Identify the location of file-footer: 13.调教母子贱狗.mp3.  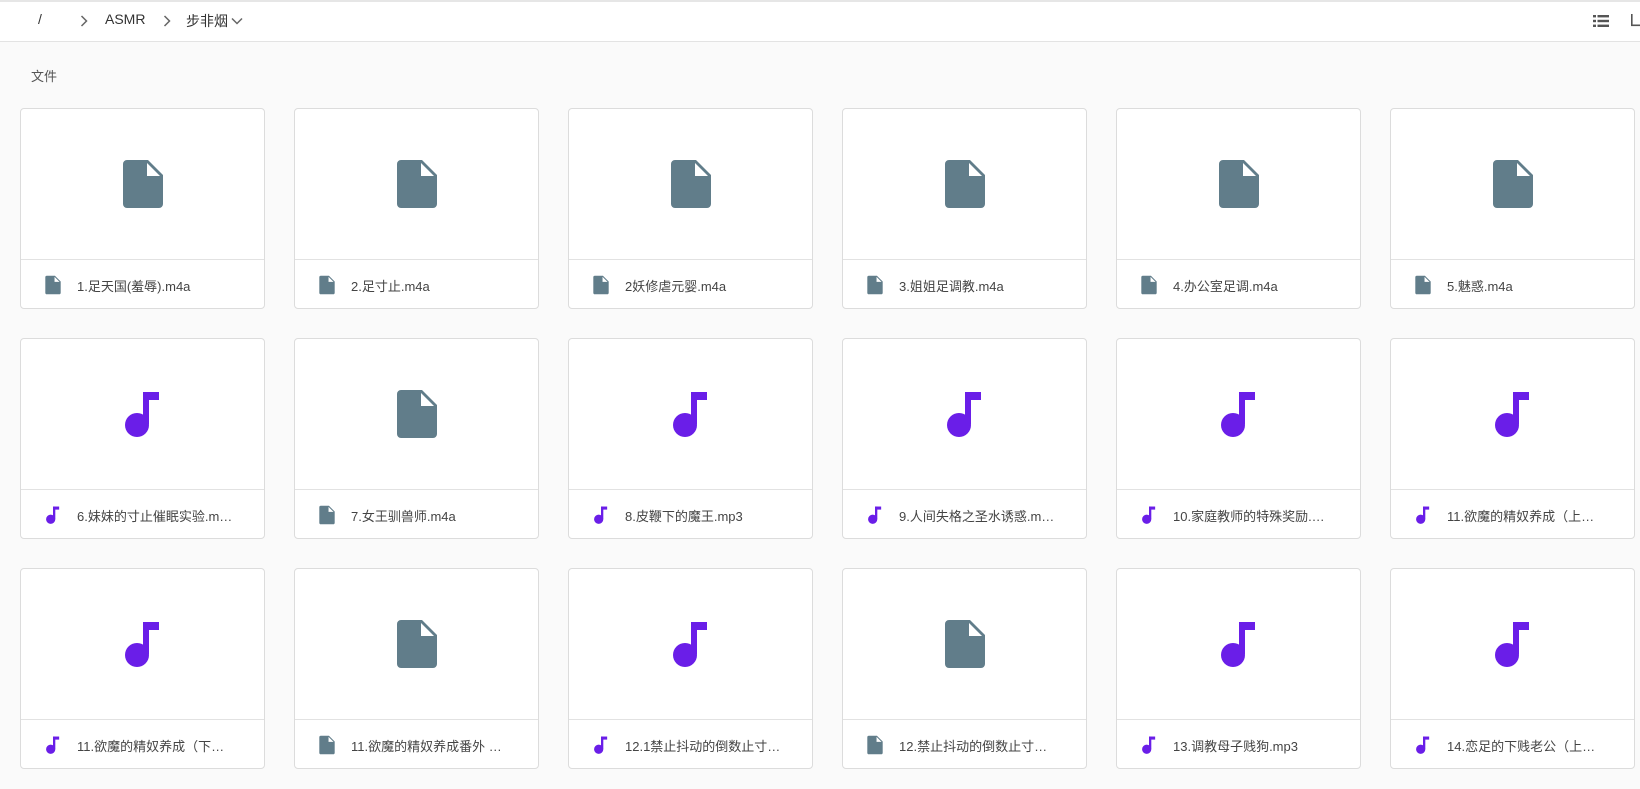
(1238, 744).